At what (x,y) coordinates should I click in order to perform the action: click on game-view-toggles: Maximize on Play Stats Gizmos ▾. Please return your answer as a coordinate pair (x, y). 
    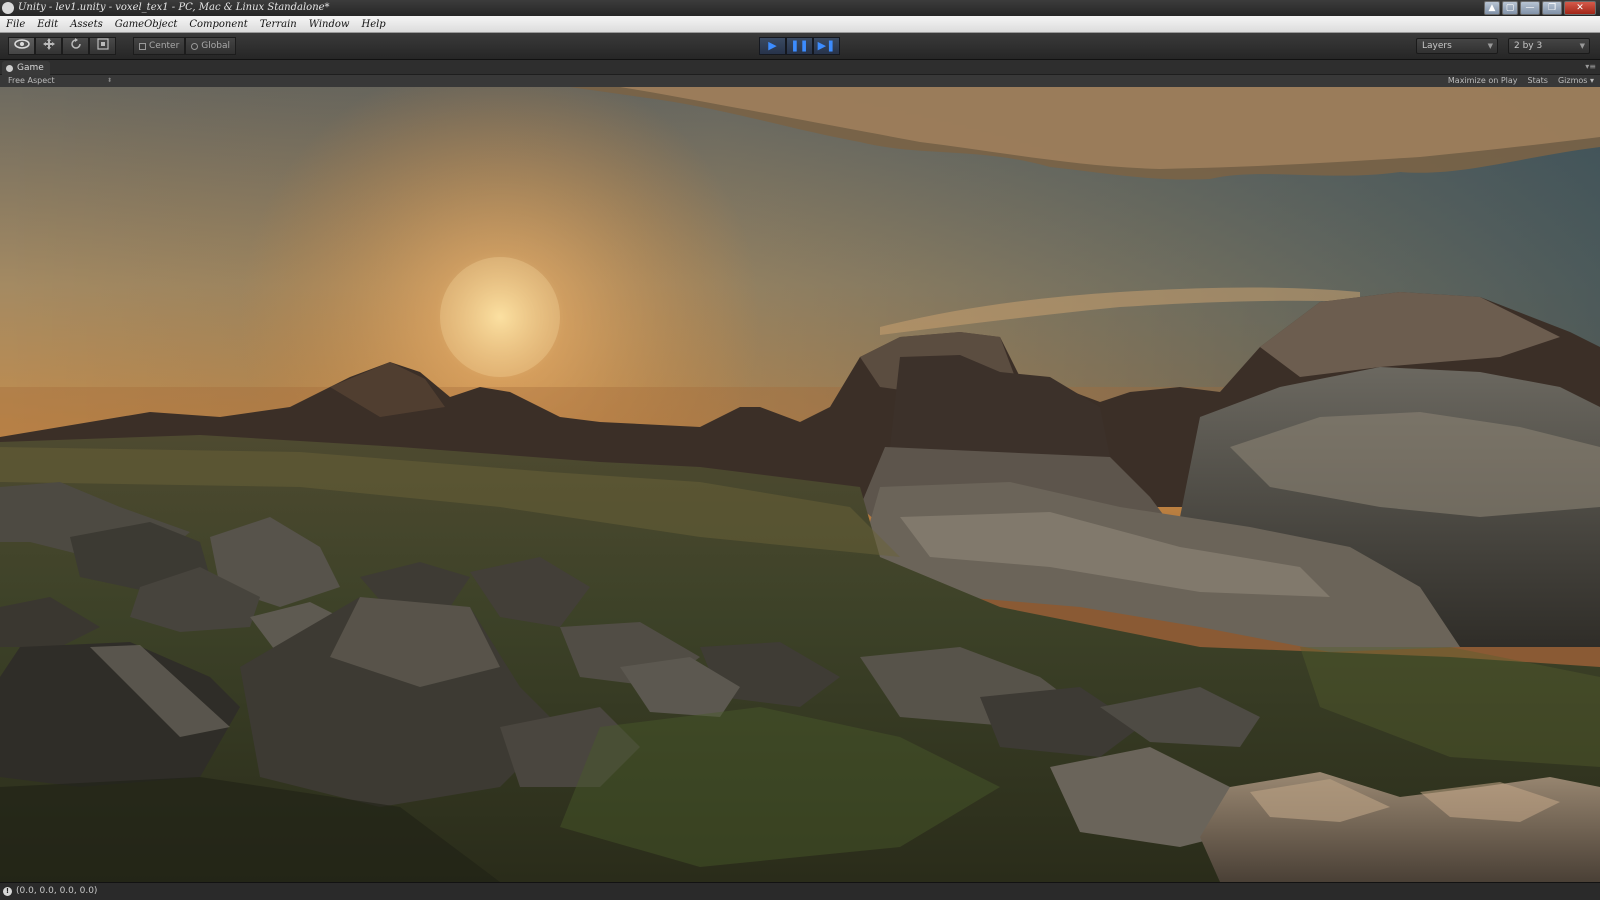
    Looking at the image, I should click on (1521, 81).